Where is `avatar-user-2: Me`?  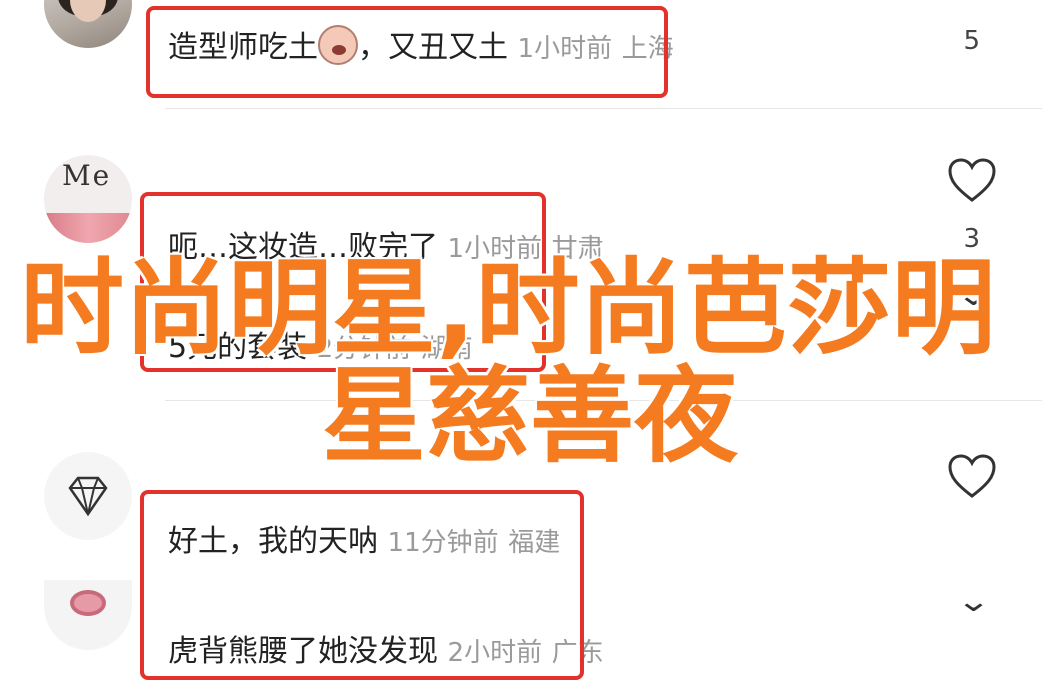 avatar-user-2: Me is located at coordinates (88, 199).